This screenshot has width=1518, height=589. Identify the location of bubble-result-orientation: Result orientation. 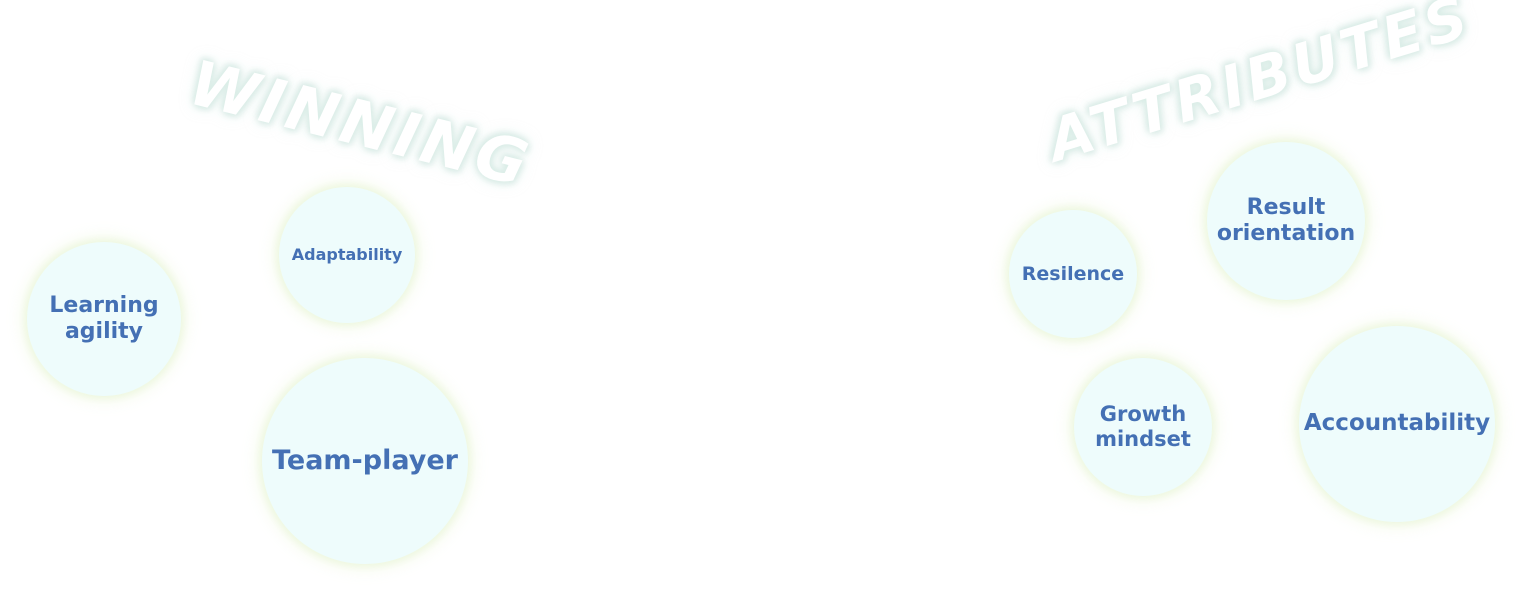
(1286, 221).